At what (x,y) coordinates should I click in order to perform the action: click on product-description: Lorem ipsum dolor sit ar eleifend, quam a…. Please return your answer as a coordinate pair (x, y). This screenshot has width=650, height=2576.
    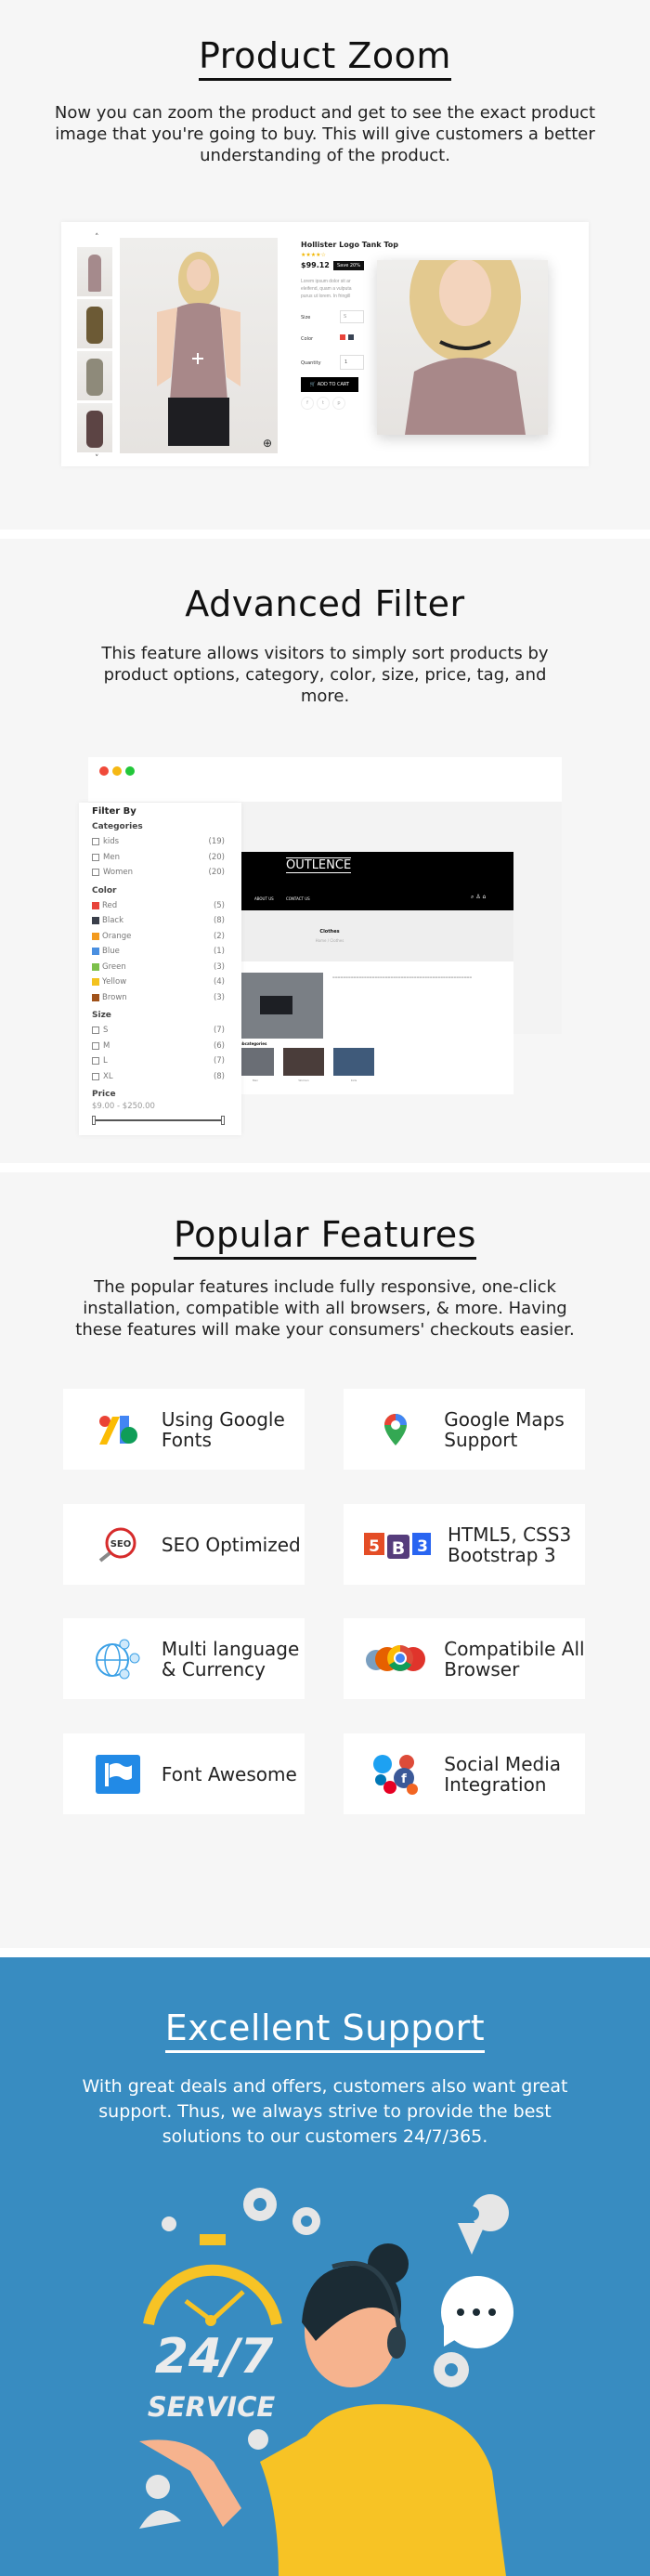
    Looking at the image, I should click on (326, 289).